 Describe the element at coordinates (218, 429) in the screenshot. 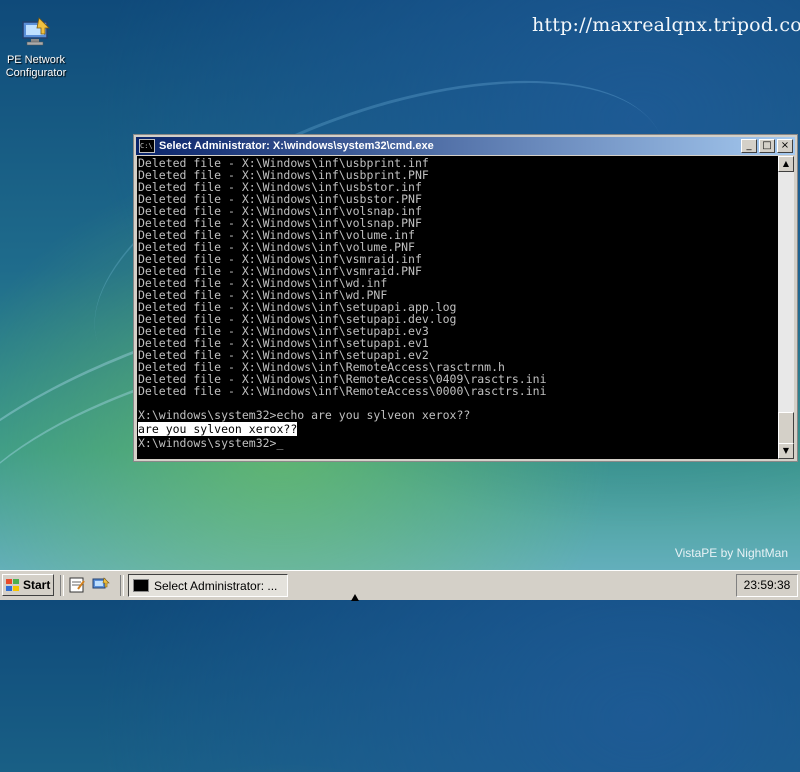

I see `console-highlighted-selection: are you sylveon xerox??` at that location.